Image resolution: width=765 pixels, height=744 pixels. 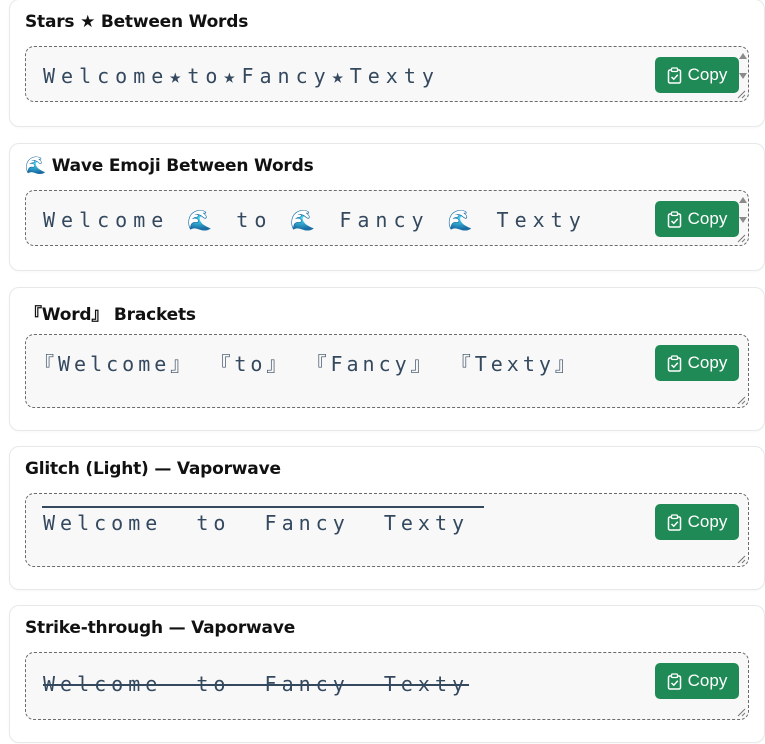 I want to click on card-title: 🌊 Wave Emoji Between Words, so click(x=169, y=166).